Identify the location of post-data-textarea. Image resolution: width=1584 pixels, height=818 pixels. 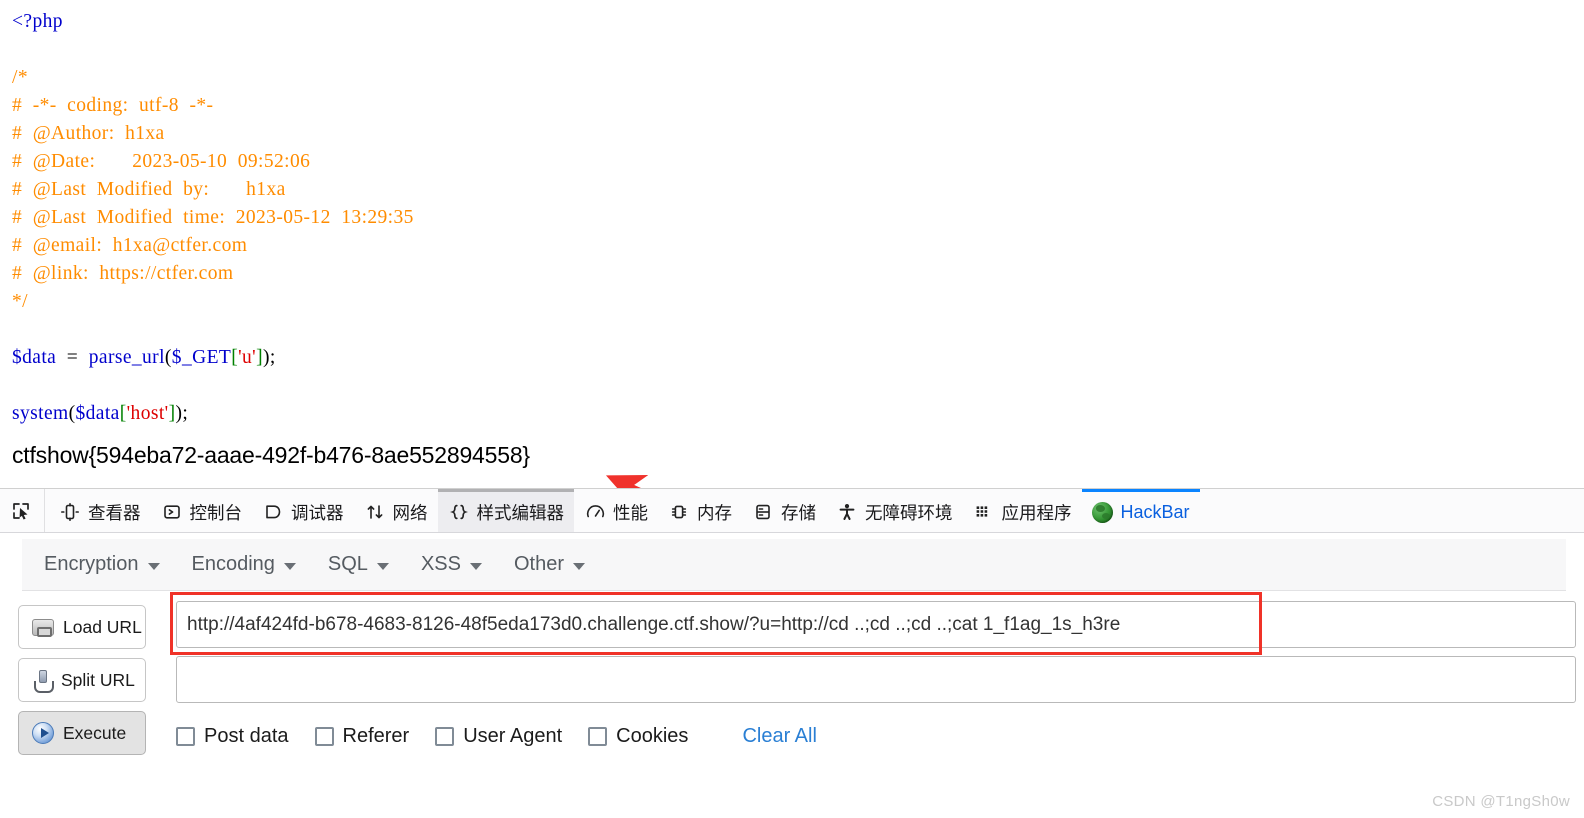
(876, 679).